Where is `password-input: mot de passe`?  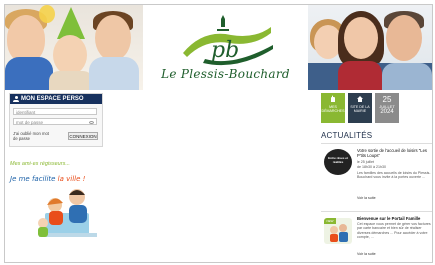 password-input: mot de passe is located at coordinates (55, 121).